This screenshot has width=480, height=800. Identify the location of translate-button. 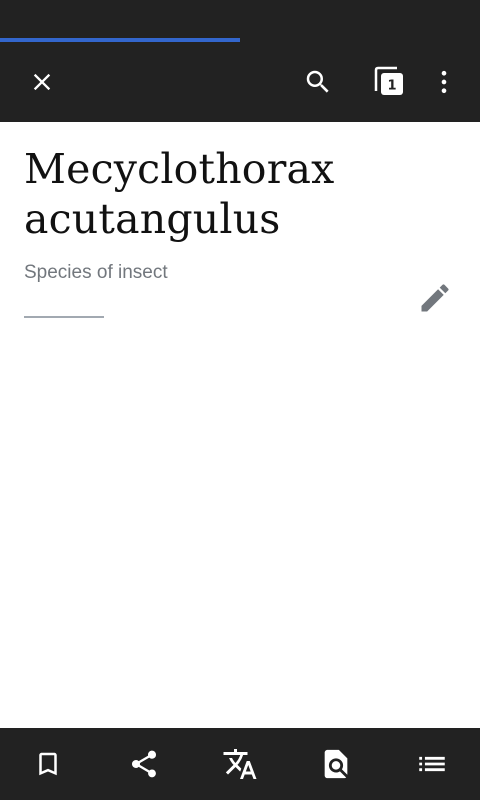
(240, 764).